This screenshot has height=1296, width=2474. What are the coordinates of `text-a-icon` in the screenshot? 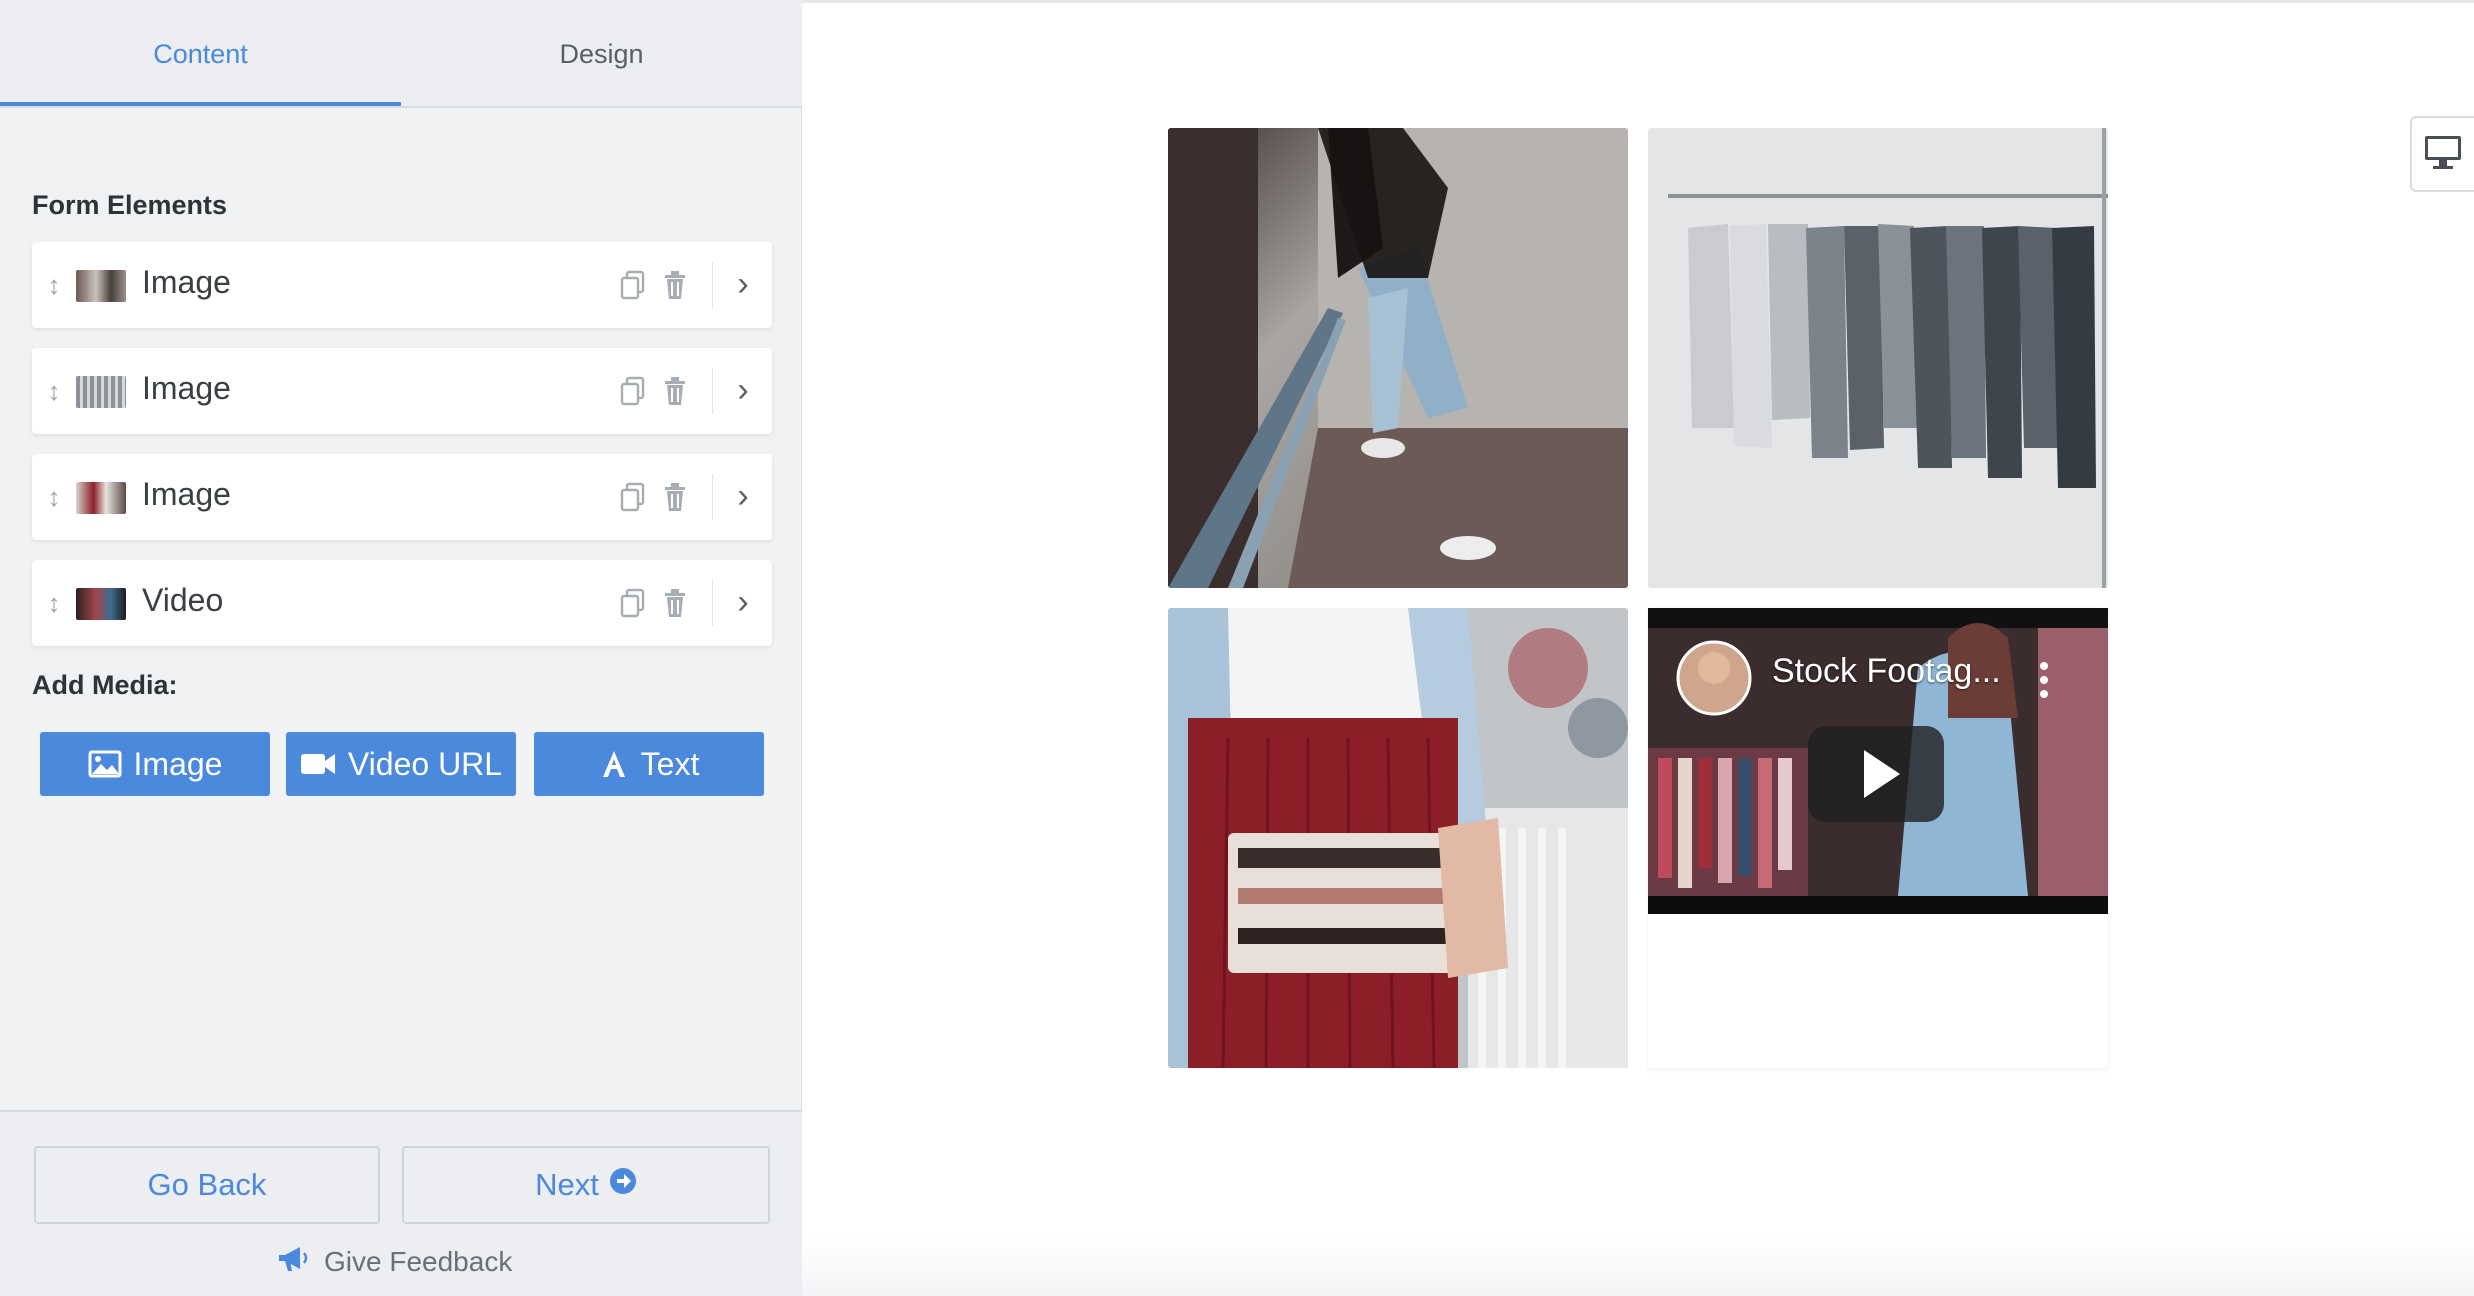 It's located at (614, 764).